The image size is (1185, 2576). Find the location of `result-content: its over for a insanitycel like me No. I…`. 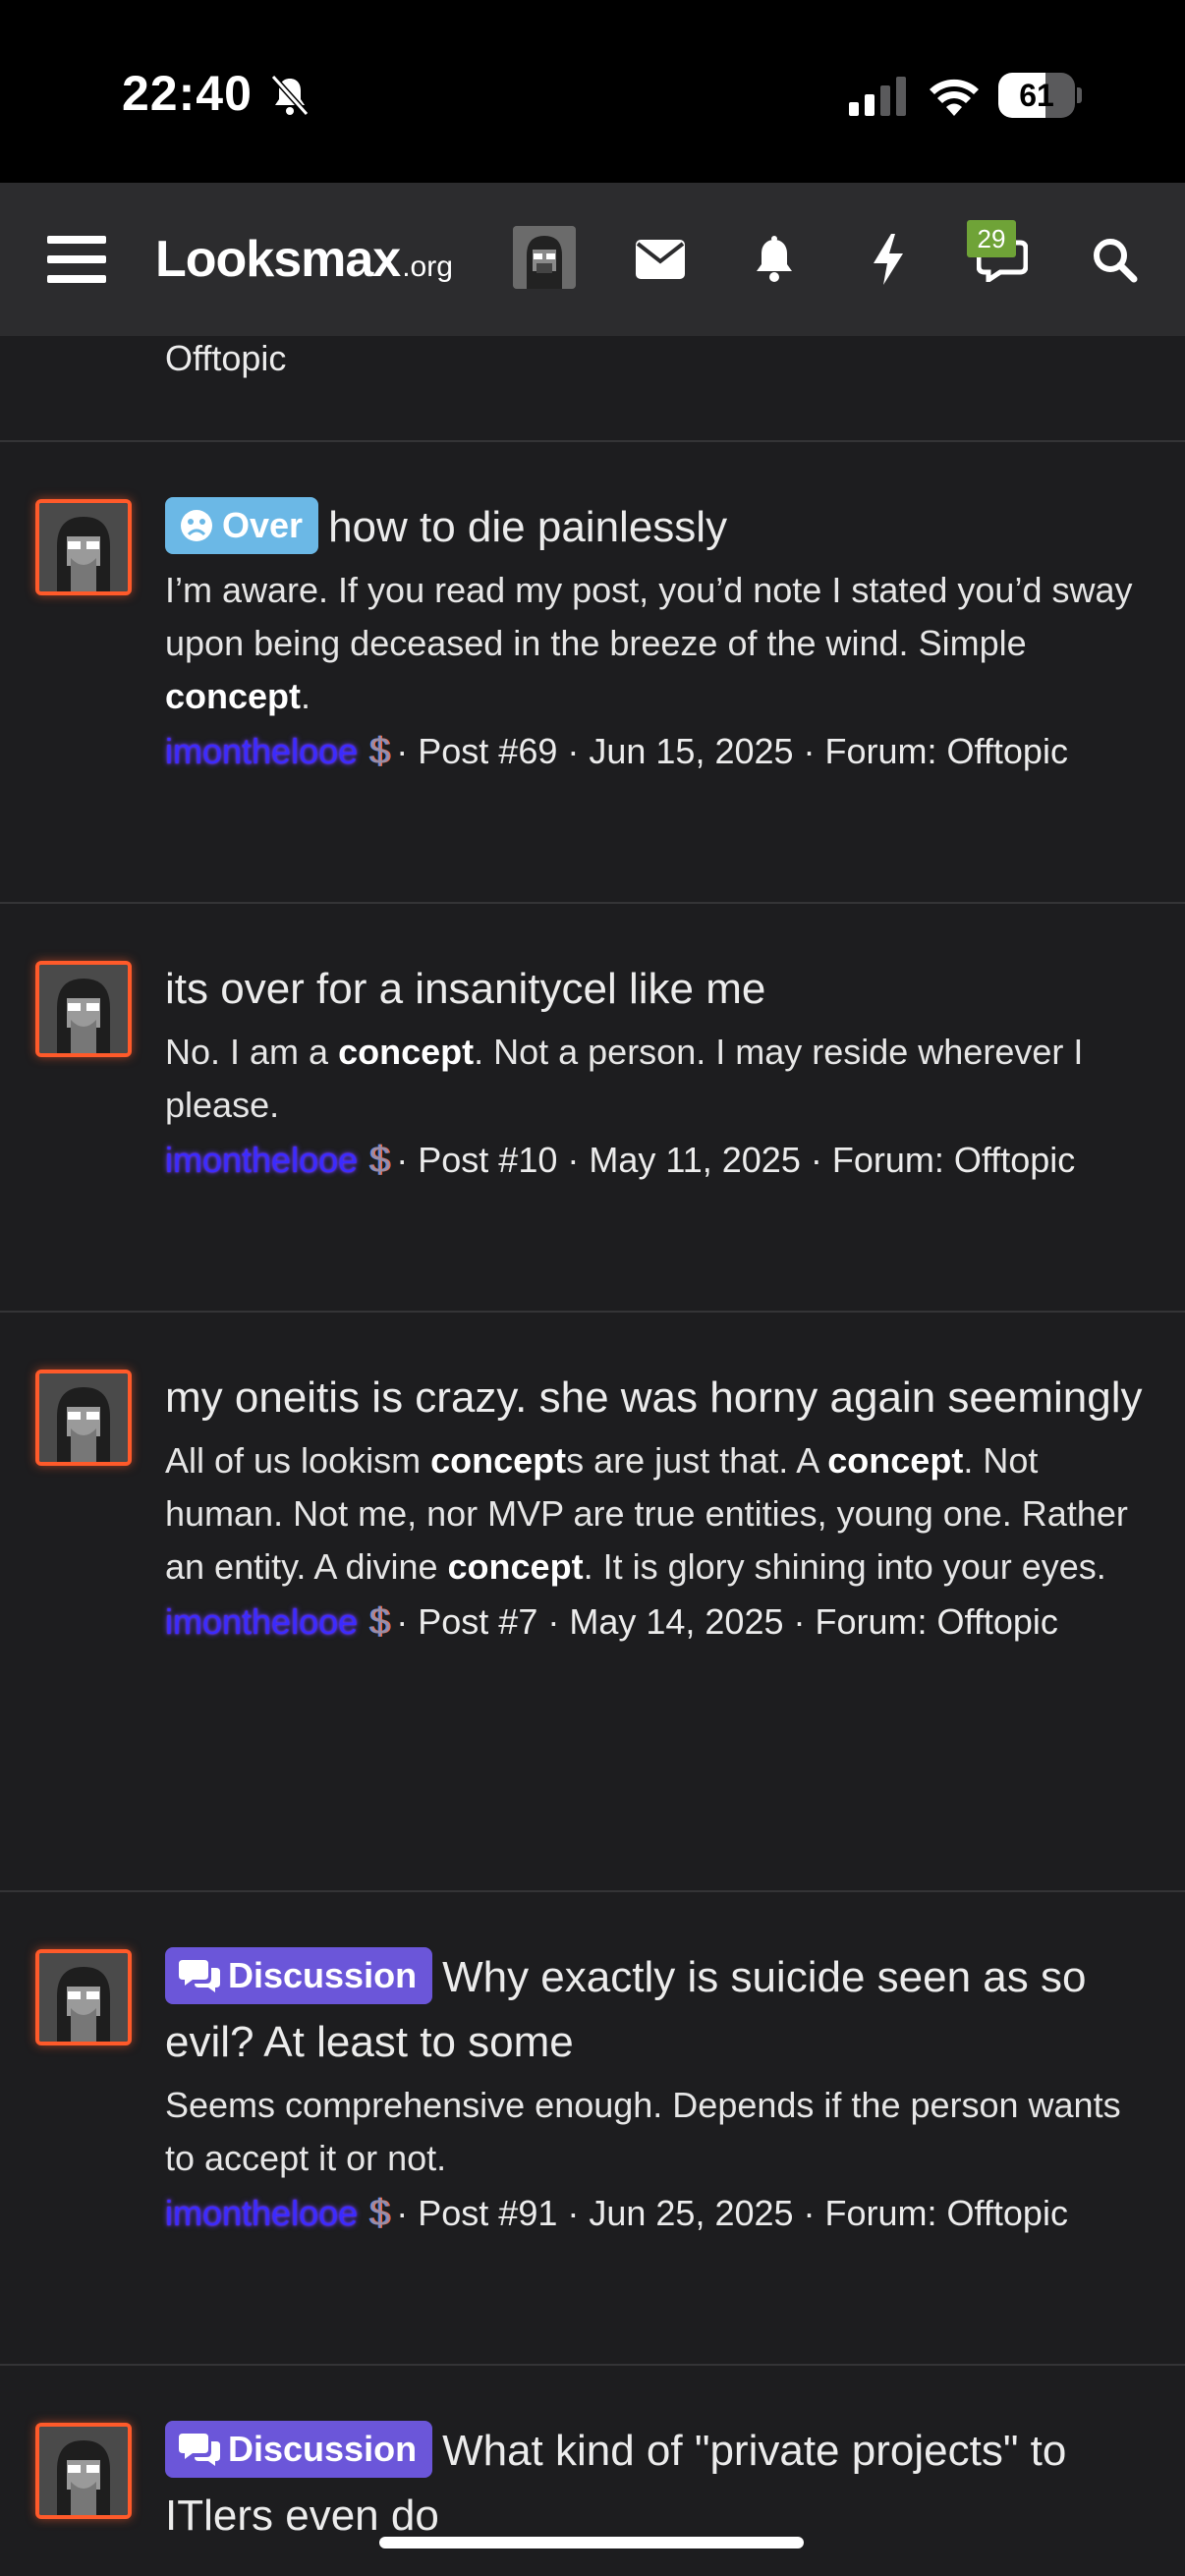

result-content: its over for a insanitycel like me No. I… is located at coordinates (656, 1072).